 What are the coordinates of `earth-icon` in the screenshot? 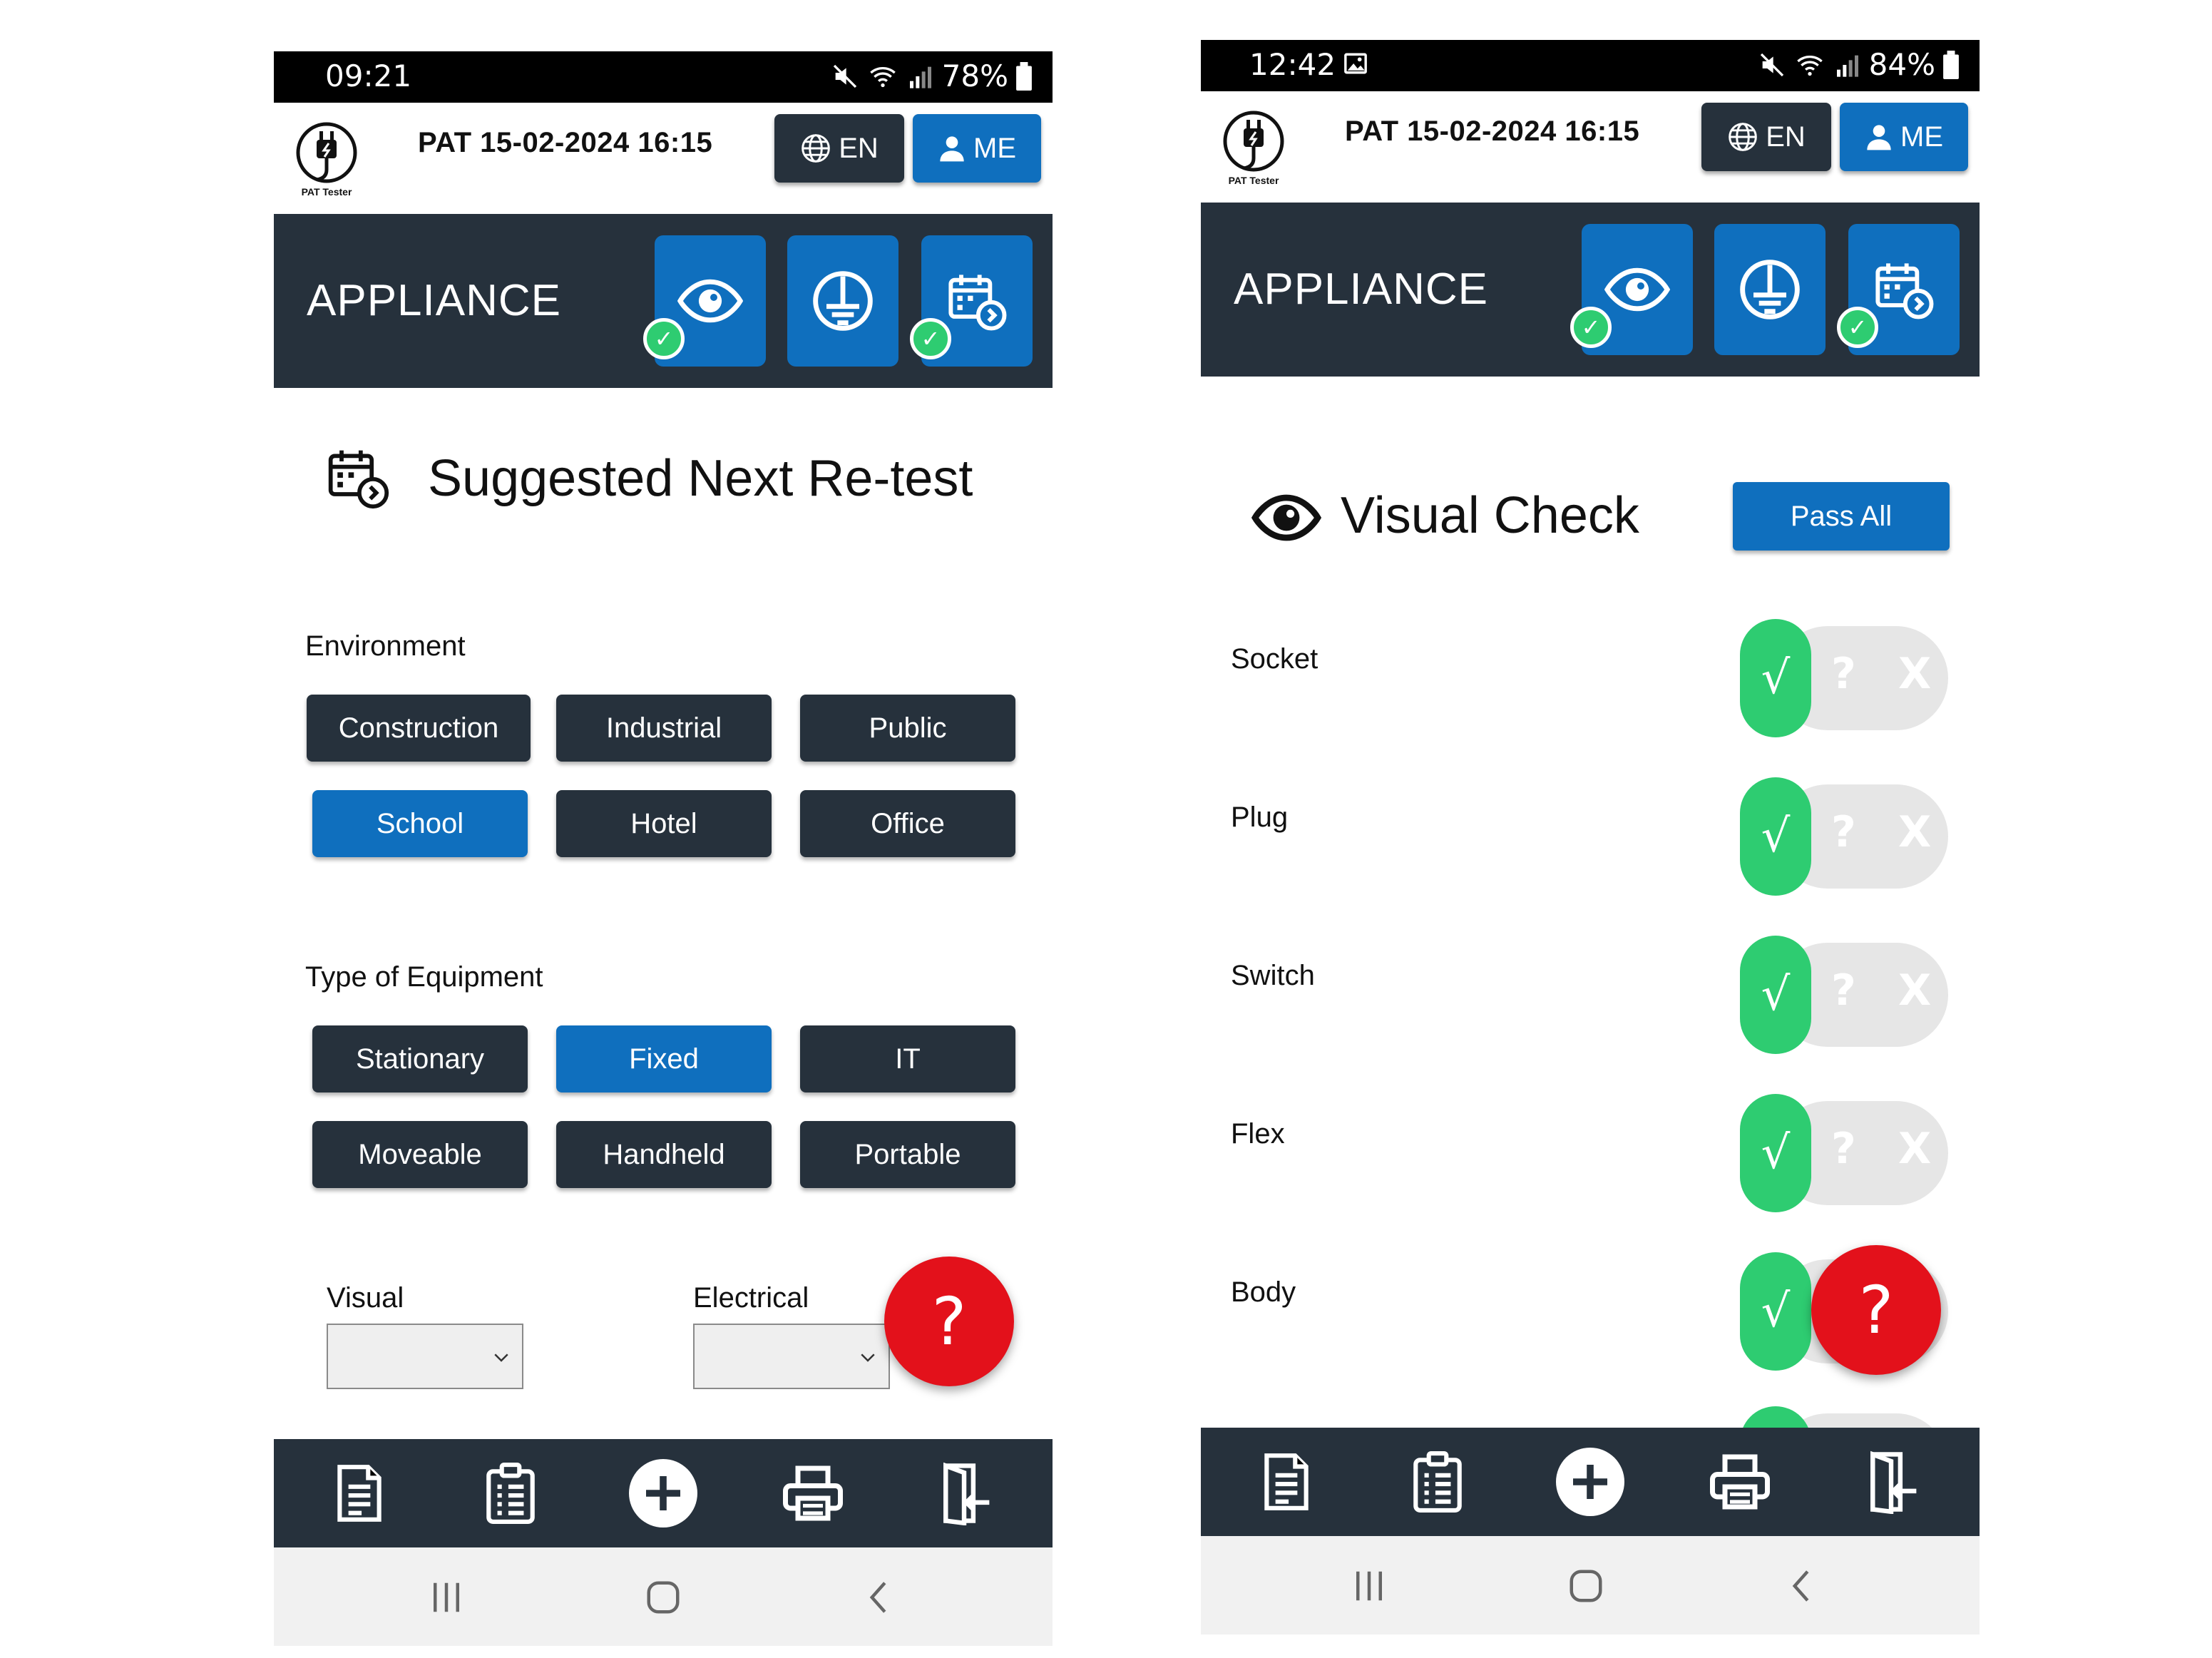 It's located at (1770, 290).